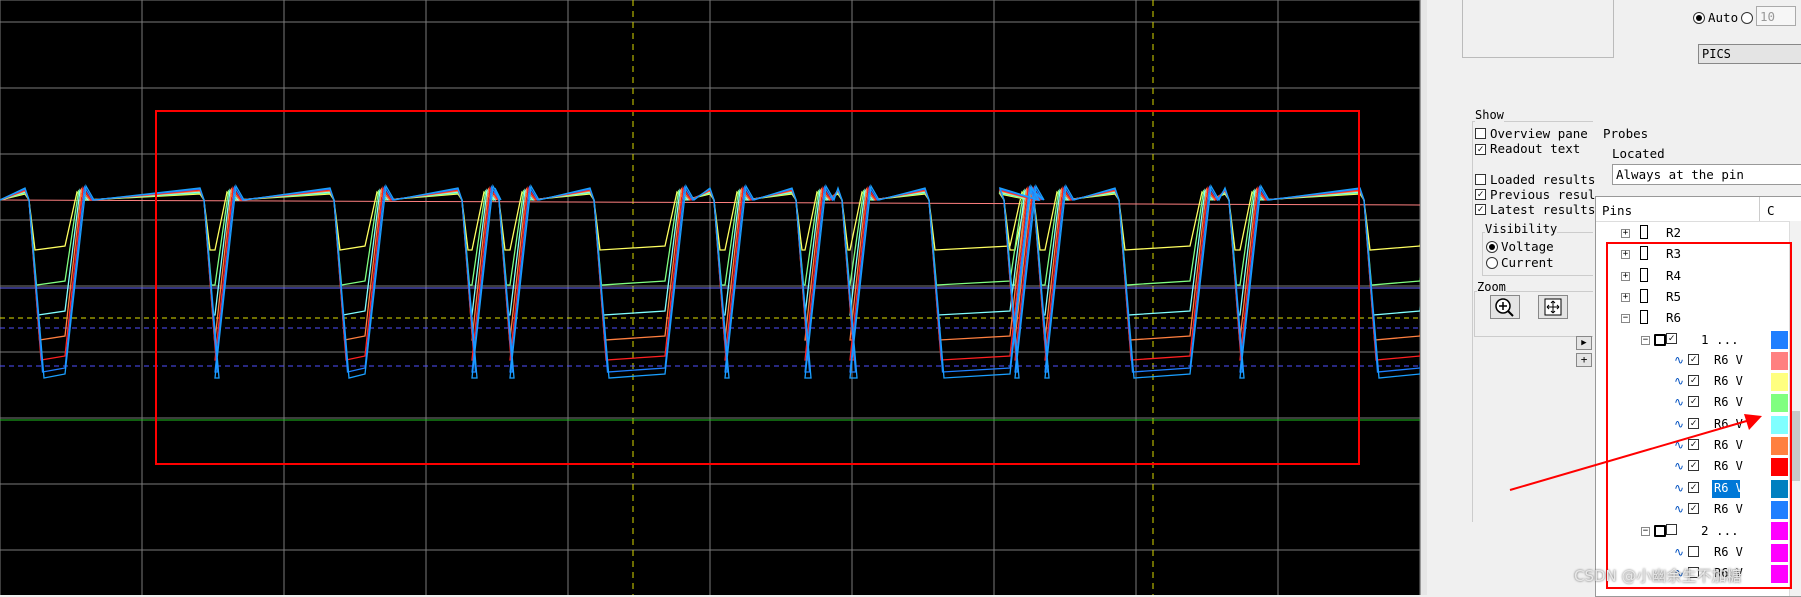 The width and height of the screenshot is (1801, 597). What do you see at coordinates (1527, 262) in the screenshot?
I see `current-label: Current` at bounding box center [1527, 262].